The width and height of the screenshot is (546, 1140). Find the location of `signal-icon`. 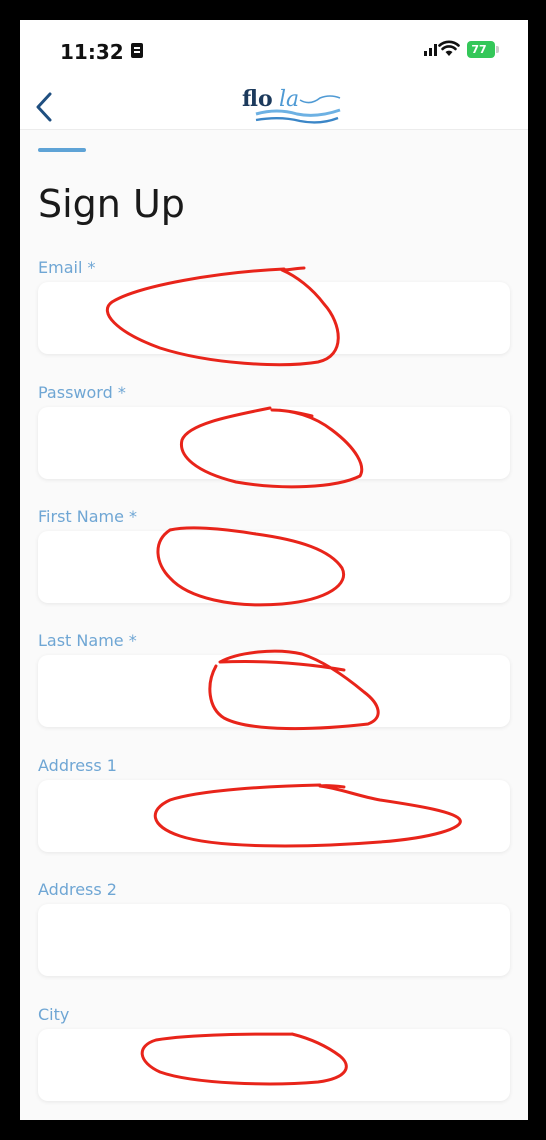

signal-icon is located at coordinates (430, 50).